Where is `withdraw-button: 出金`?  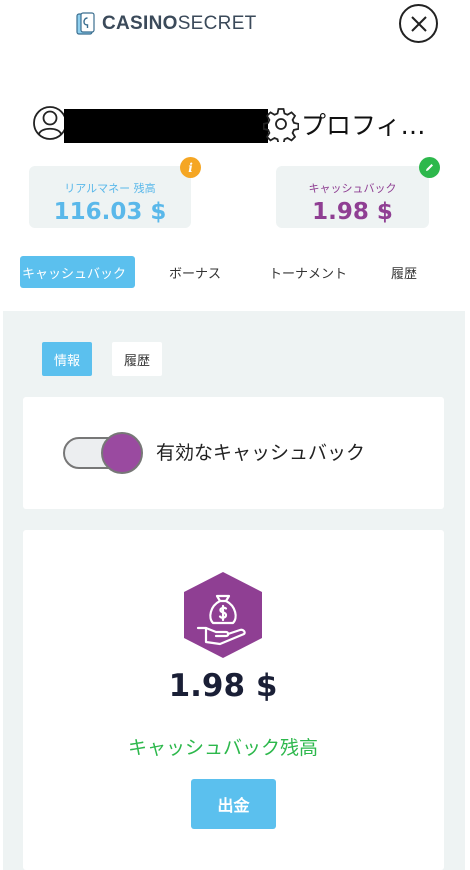
withdraw-button: 出金 is located at coordinates (233, 804).